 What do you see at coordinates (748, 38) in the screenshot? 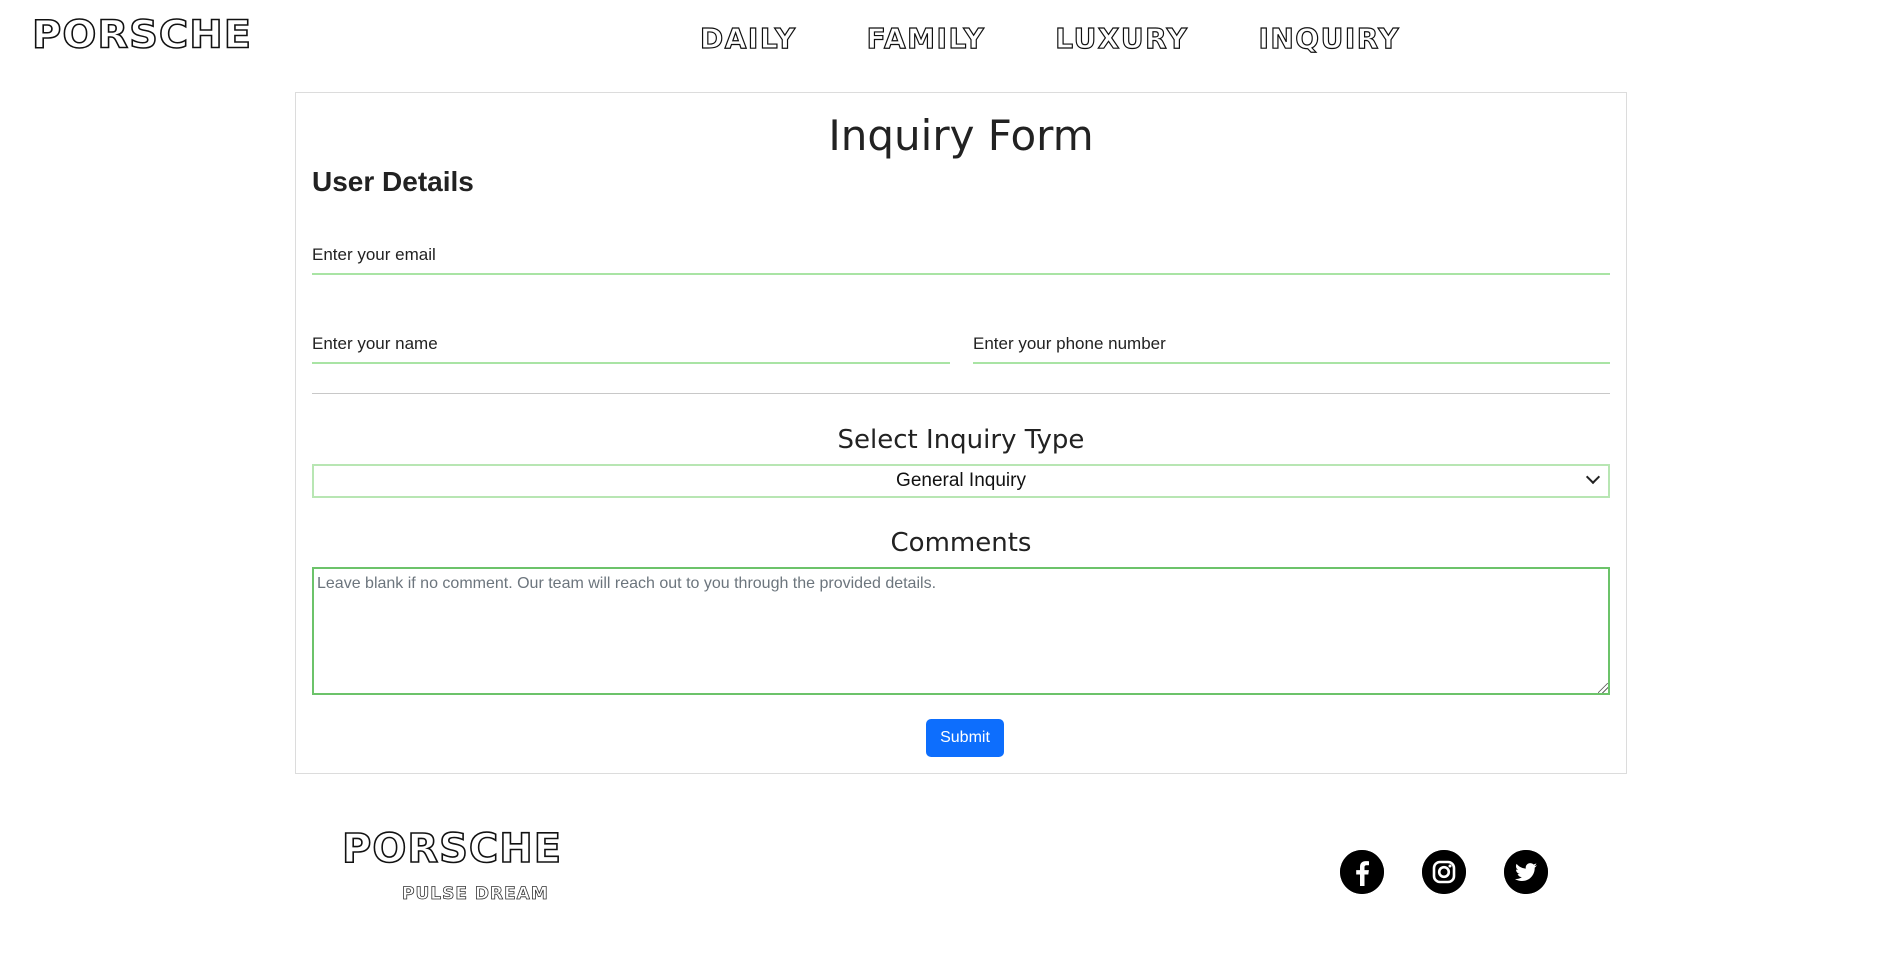
I see `nav-daily: DAILY` at bounding box center [748, 38].